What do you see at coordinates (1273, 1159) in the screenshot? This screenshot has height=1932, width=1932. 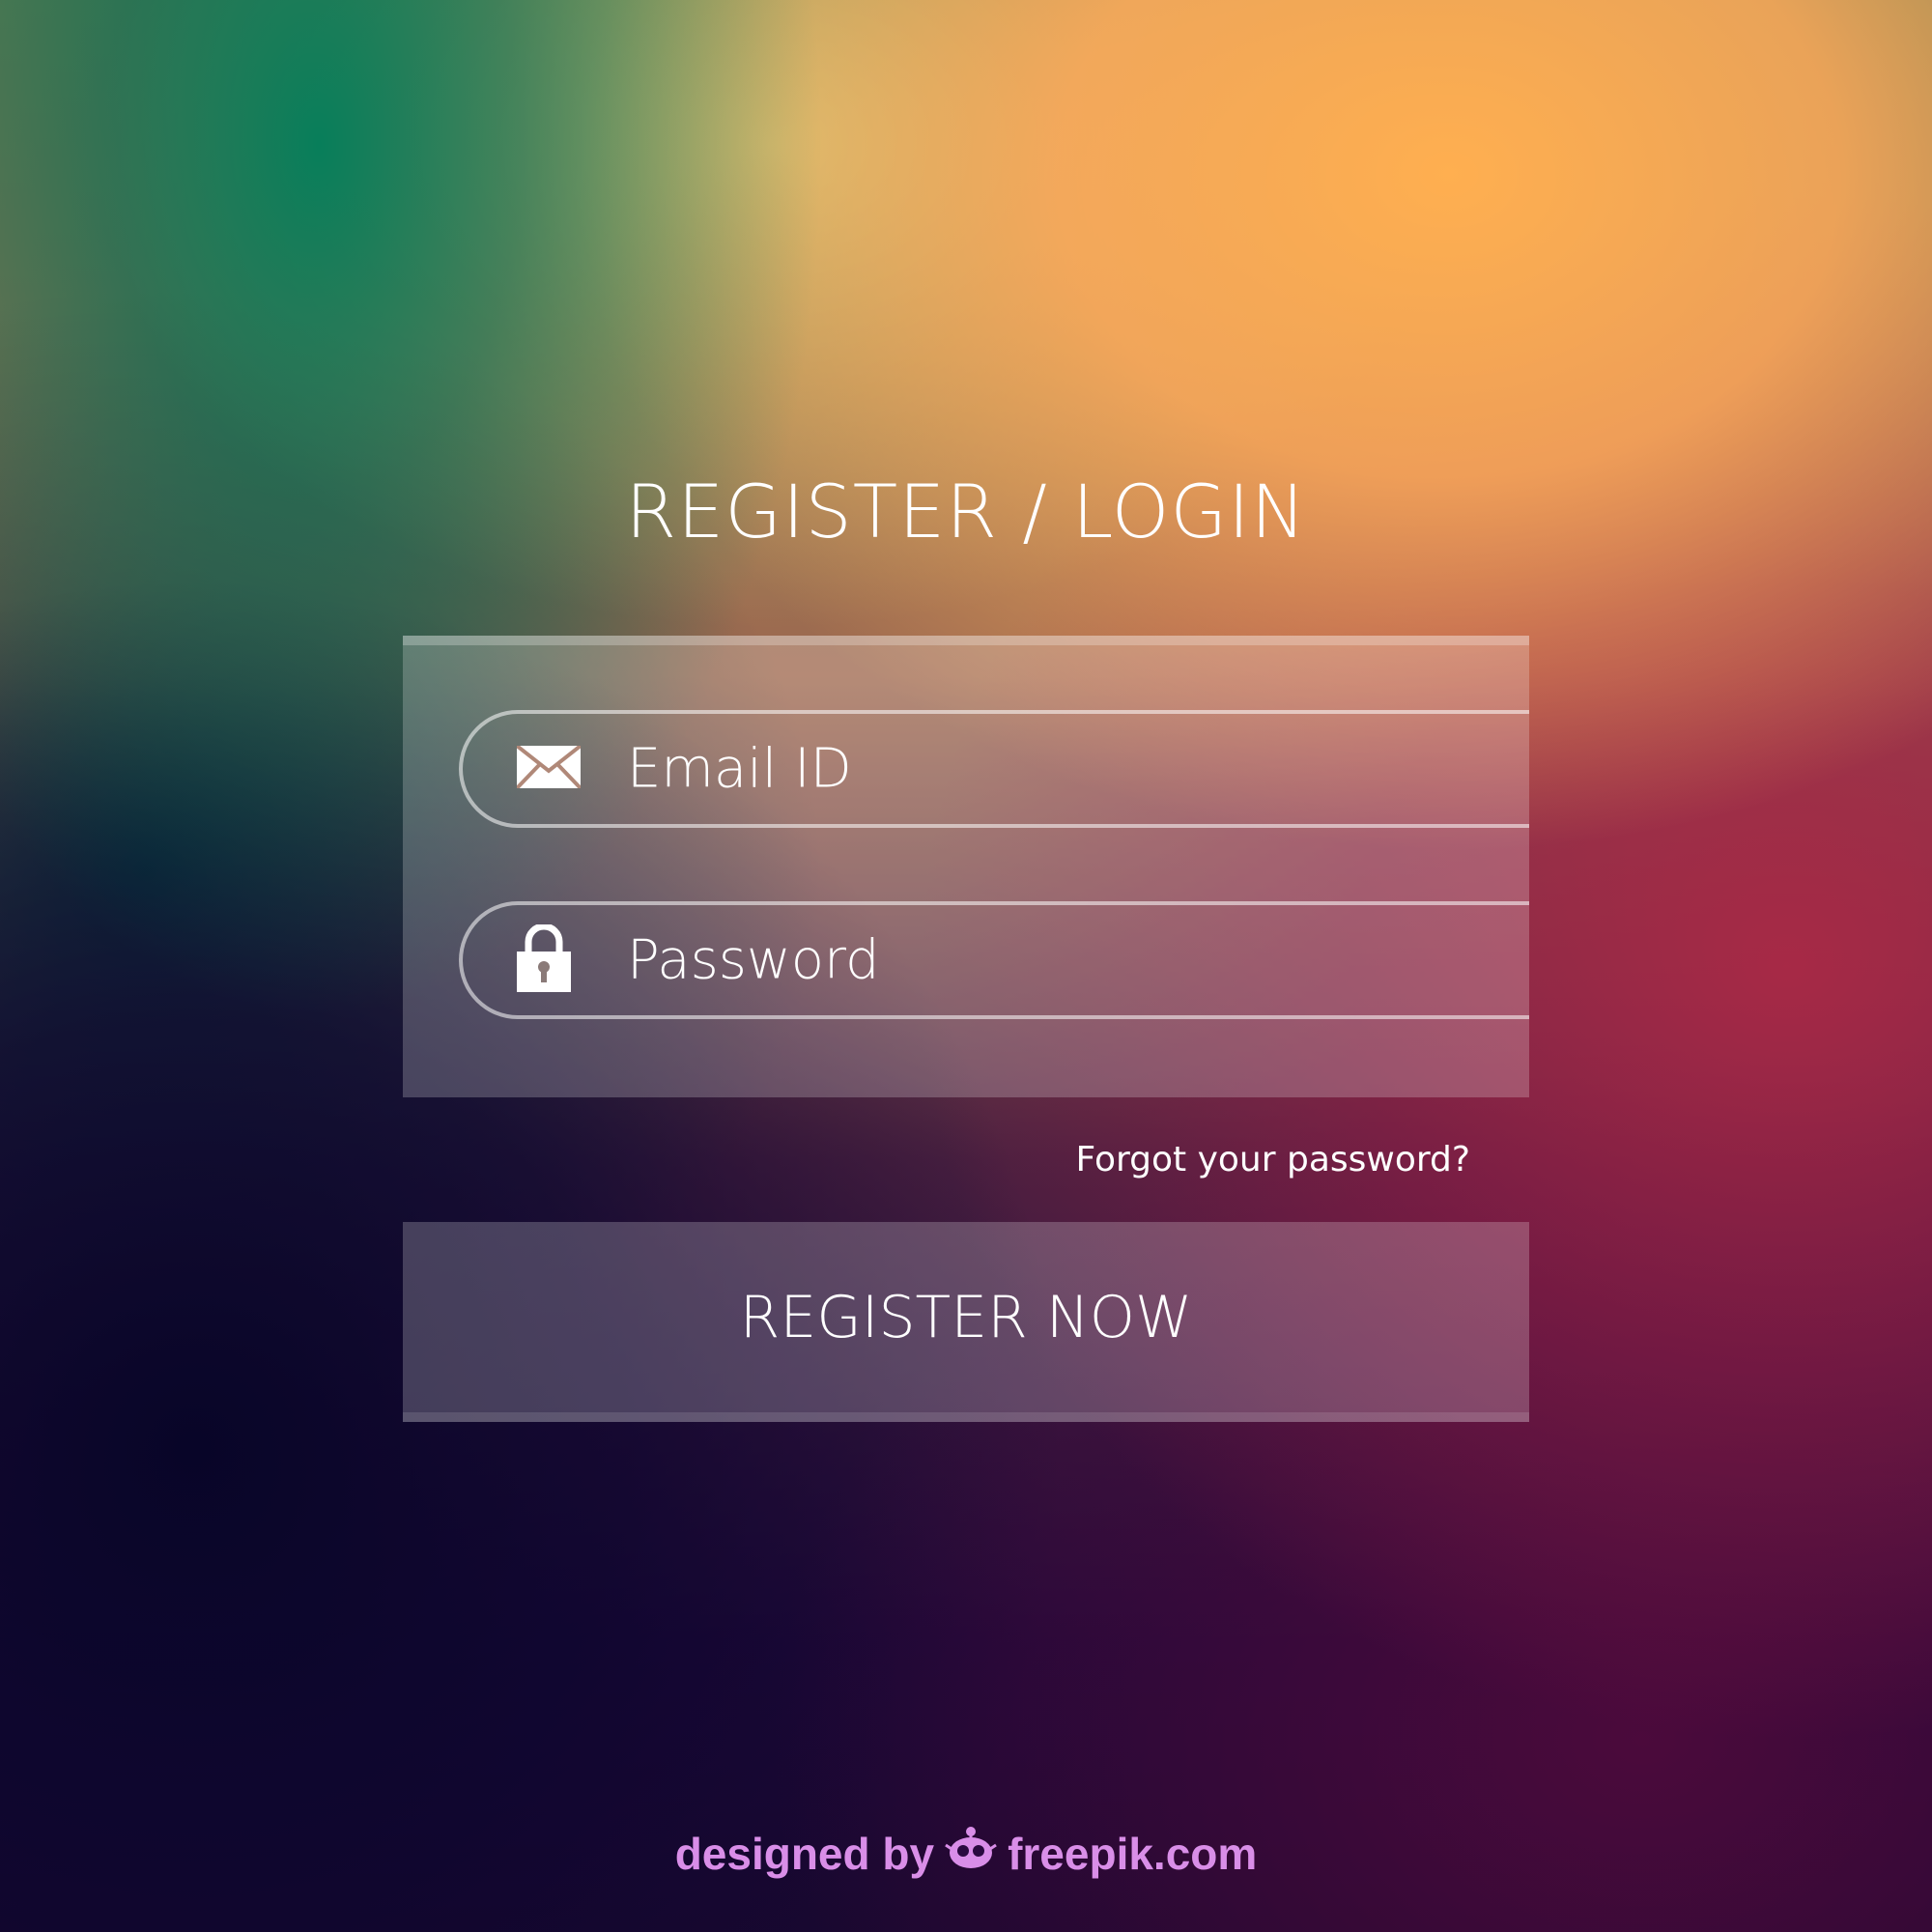 I see `forgot-password-link: Forgot your password?` at bounding box center [1273, 1159].